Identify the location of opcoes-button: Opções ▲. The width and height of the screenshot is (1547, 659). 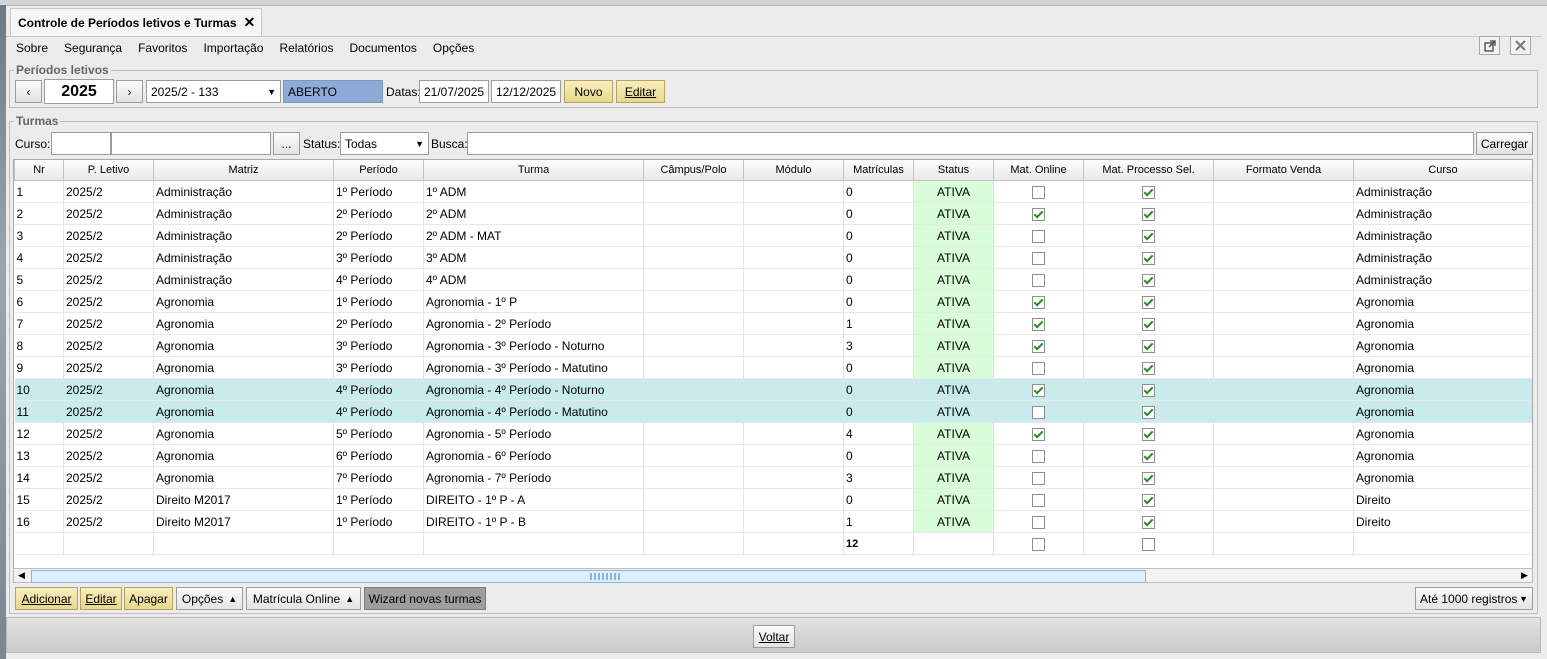
(209, 598).